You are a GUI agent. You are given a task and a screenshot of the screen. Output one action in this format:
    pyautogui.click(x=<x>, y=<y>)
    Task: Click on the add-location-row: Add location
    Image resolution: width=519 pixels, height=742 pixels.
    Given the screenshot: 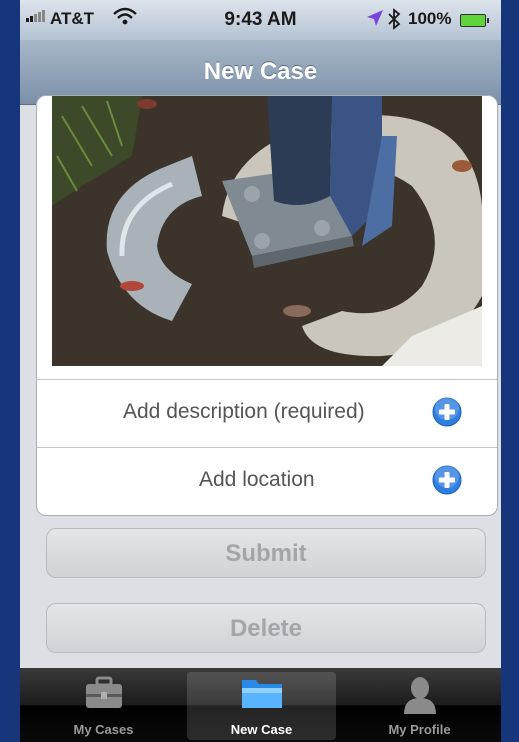 What is the action you would take?
    pyautogui.click(x=267, y=481)
    